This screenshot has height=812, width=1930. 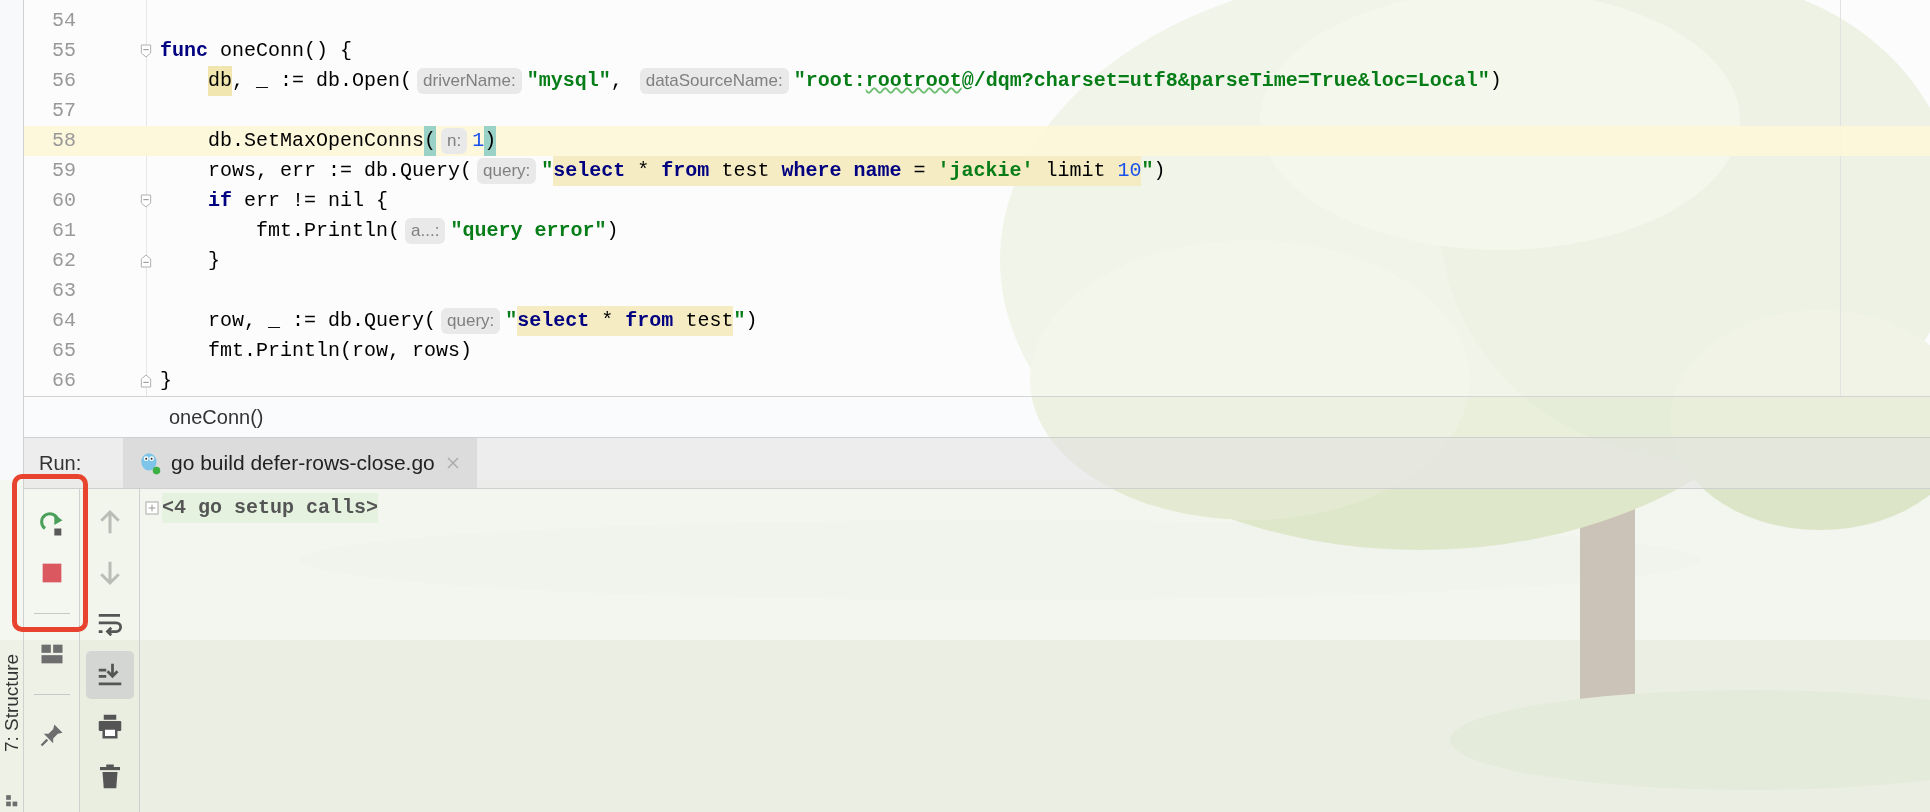 What do you see at coordinates (63, 171) in the screenshot?
I see `line-number: 59` at bounding box center [63, 171].